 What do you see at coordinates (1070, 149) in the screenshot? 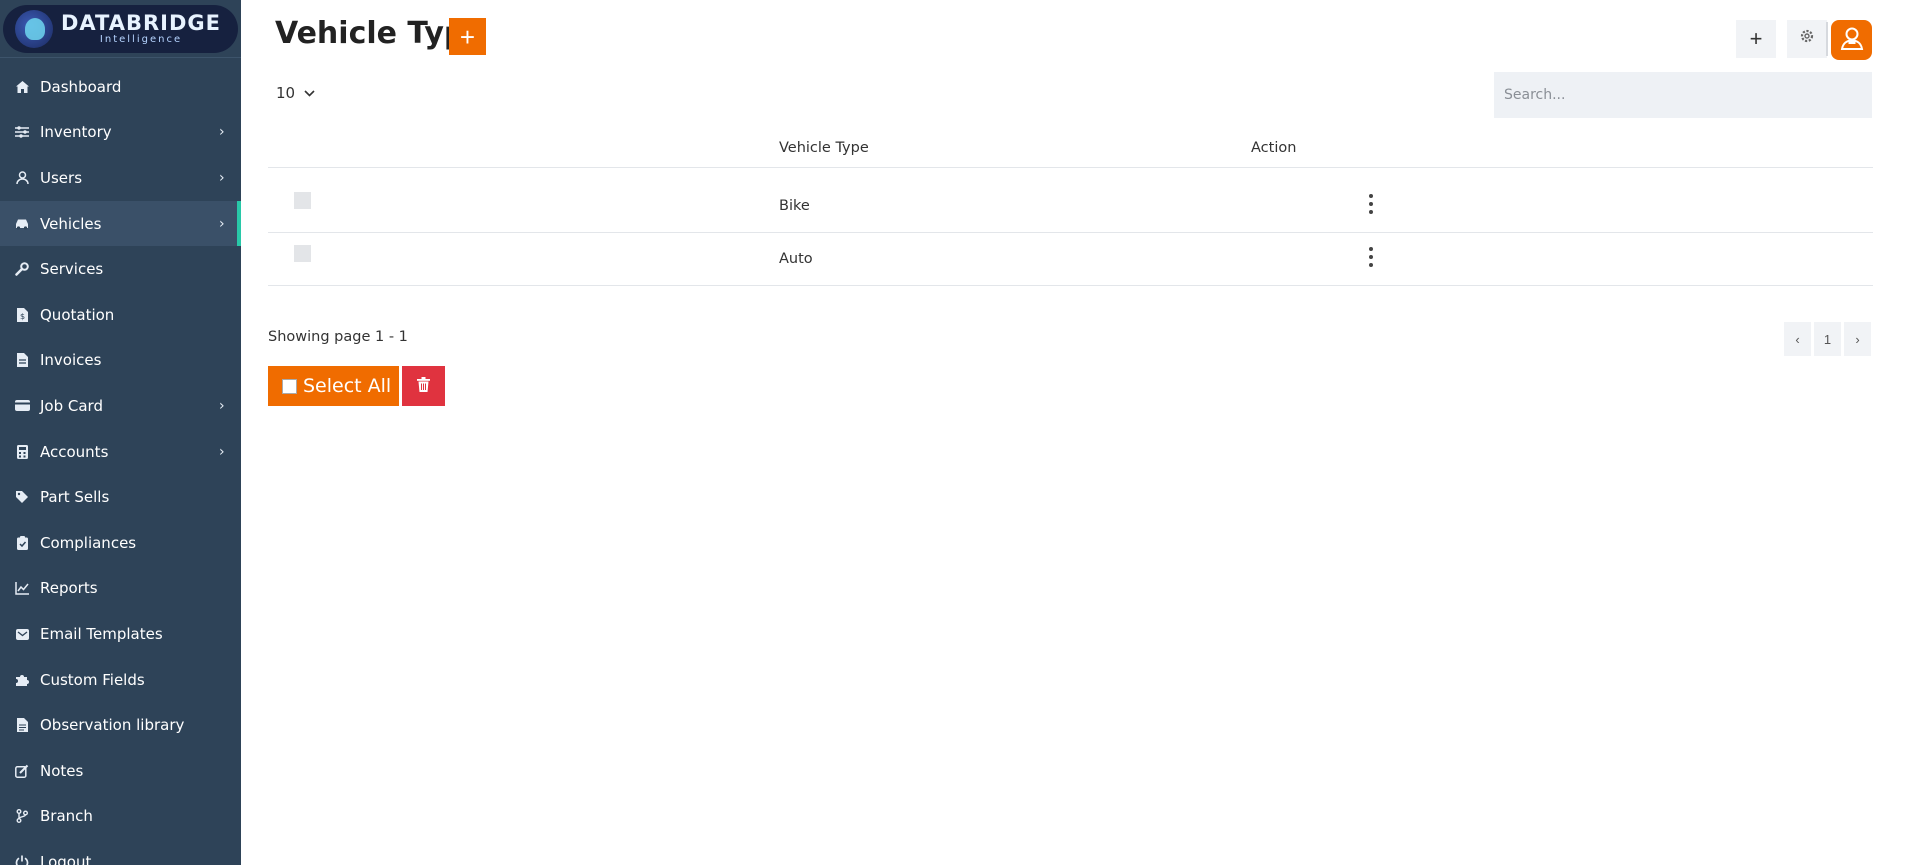
I see `table-header: Vehicle Type Action` at bounding box center [1070, 149].